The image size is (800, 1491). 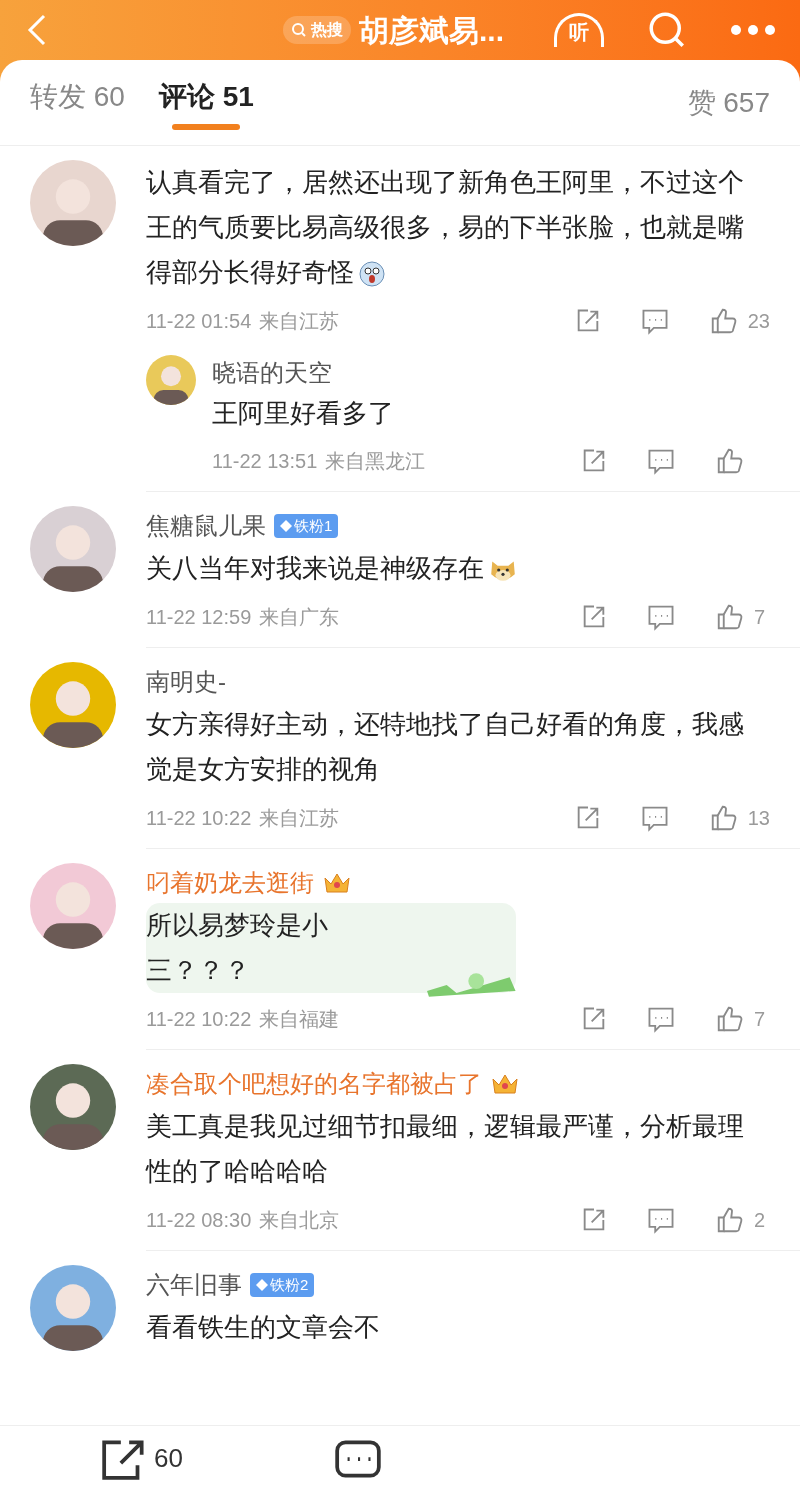 What do you see at coordinates (445, 747) in the screenshot?
I see `comment-text: 女方亲得好主动，还特地找了自己好看的角度，我感觉是女方安排的视角` at bounding box center [445, 747].